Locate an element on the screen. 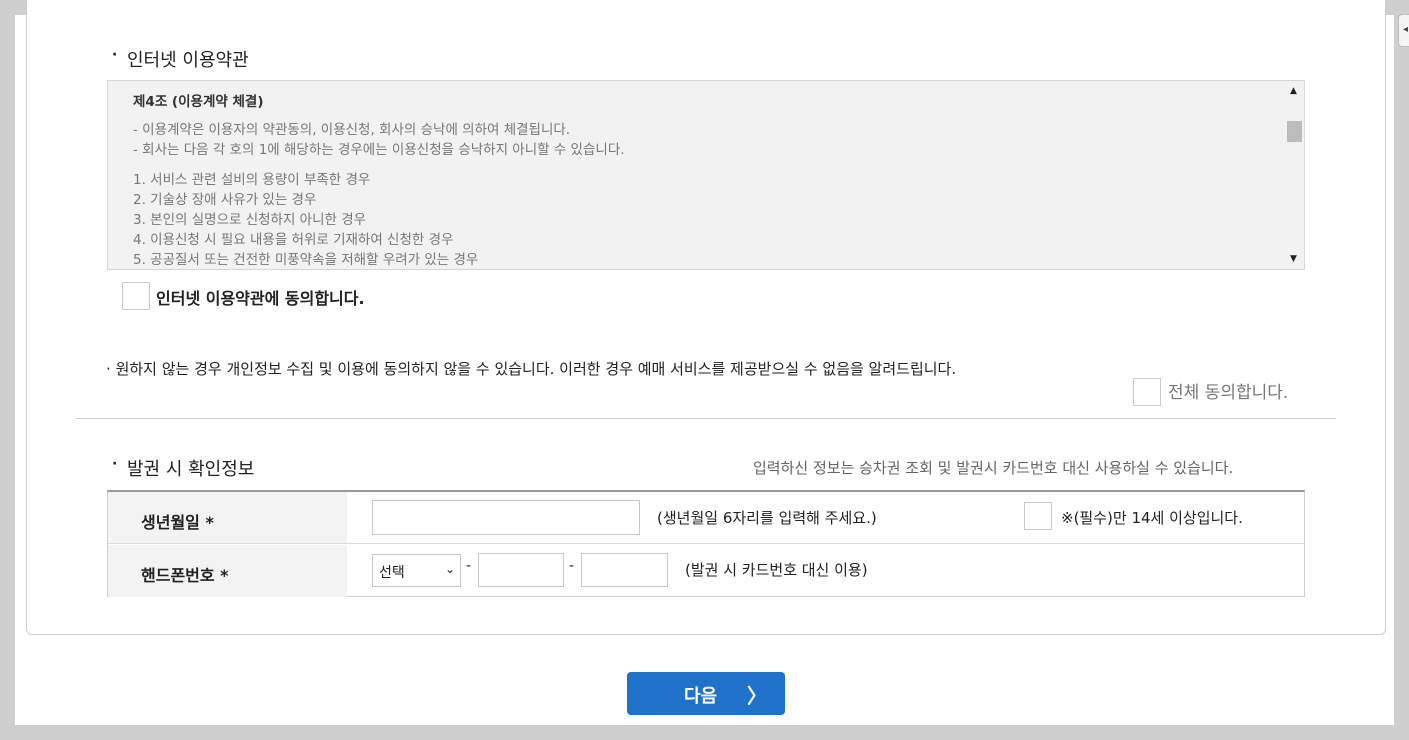  birth-header-cell: 생년월일 * is located at coordinates (227, 517).